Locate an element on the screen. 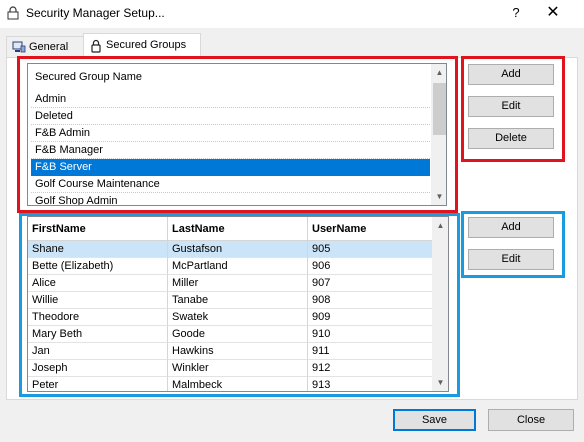 Image resolution: width=584 pixels, height=442 pixels. column-header-lastname: LastName is located at coordinates (238, 229).